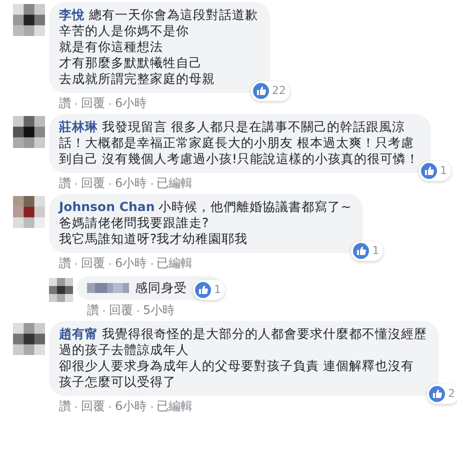 Image resolution: width=457 pixels, height=455 pixels. I want to click on comment-line: 過的孩子去體諒成年人, so click(124, 350).